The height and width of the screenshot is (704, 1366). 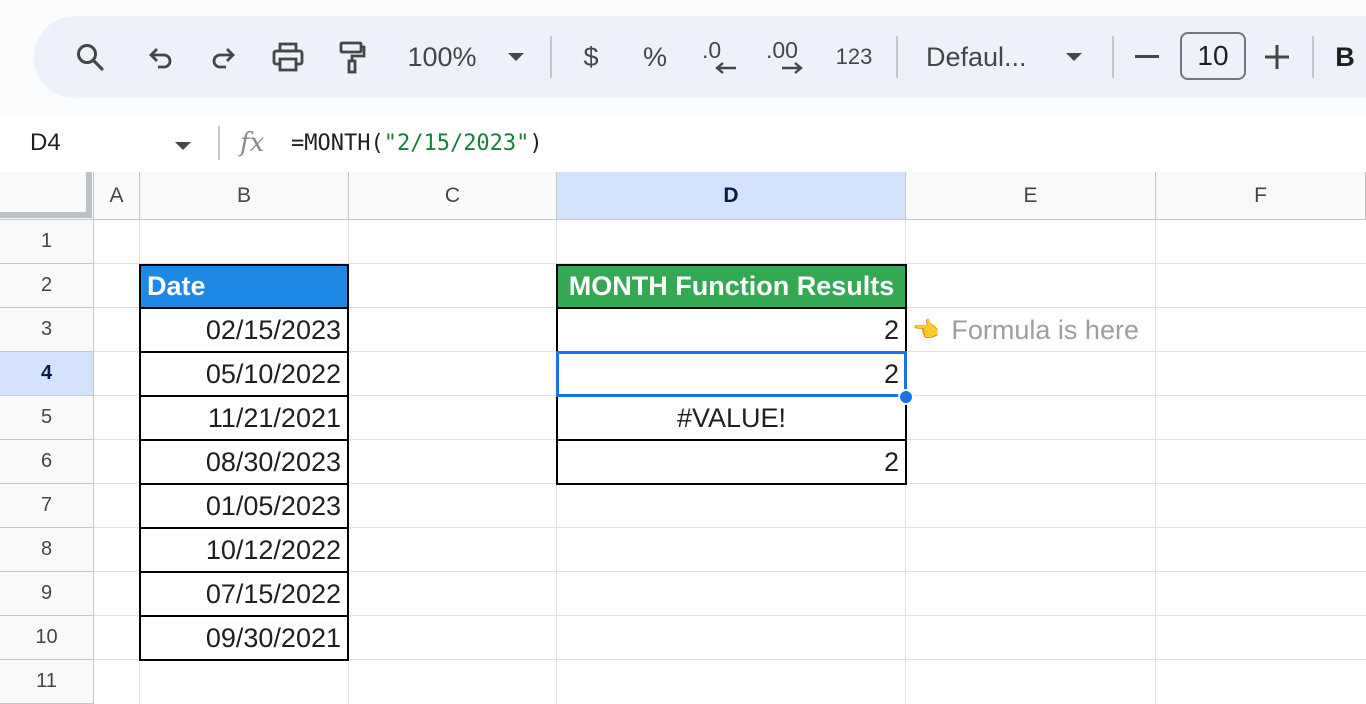 I want to click on more-formats-button: 123, so click(x=854, y=57).